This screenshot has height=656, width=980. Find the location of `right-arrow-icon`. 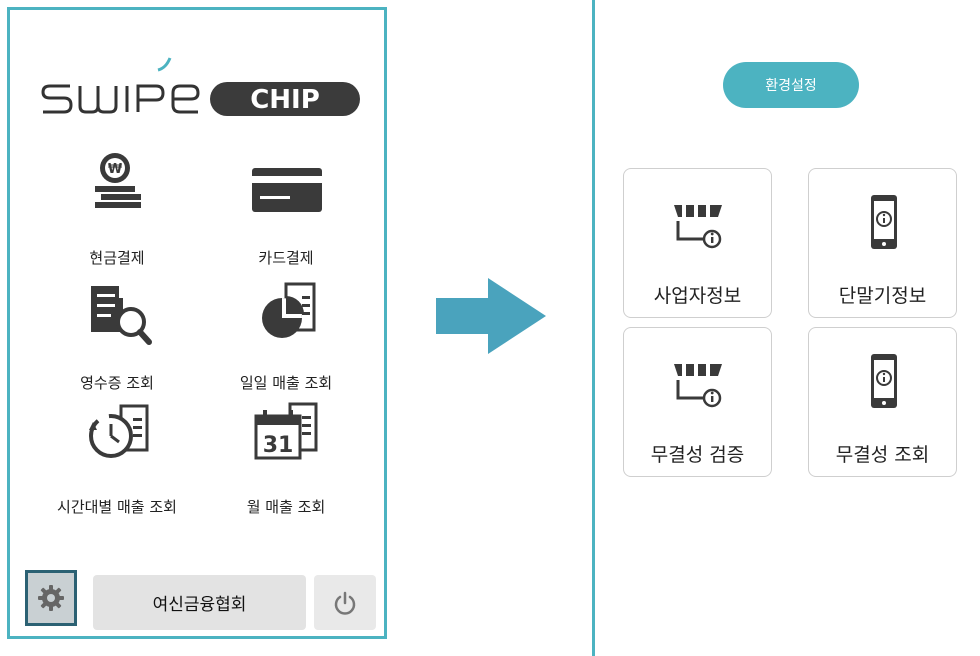

right-arrow-icon is located at coordinates (491, 316).